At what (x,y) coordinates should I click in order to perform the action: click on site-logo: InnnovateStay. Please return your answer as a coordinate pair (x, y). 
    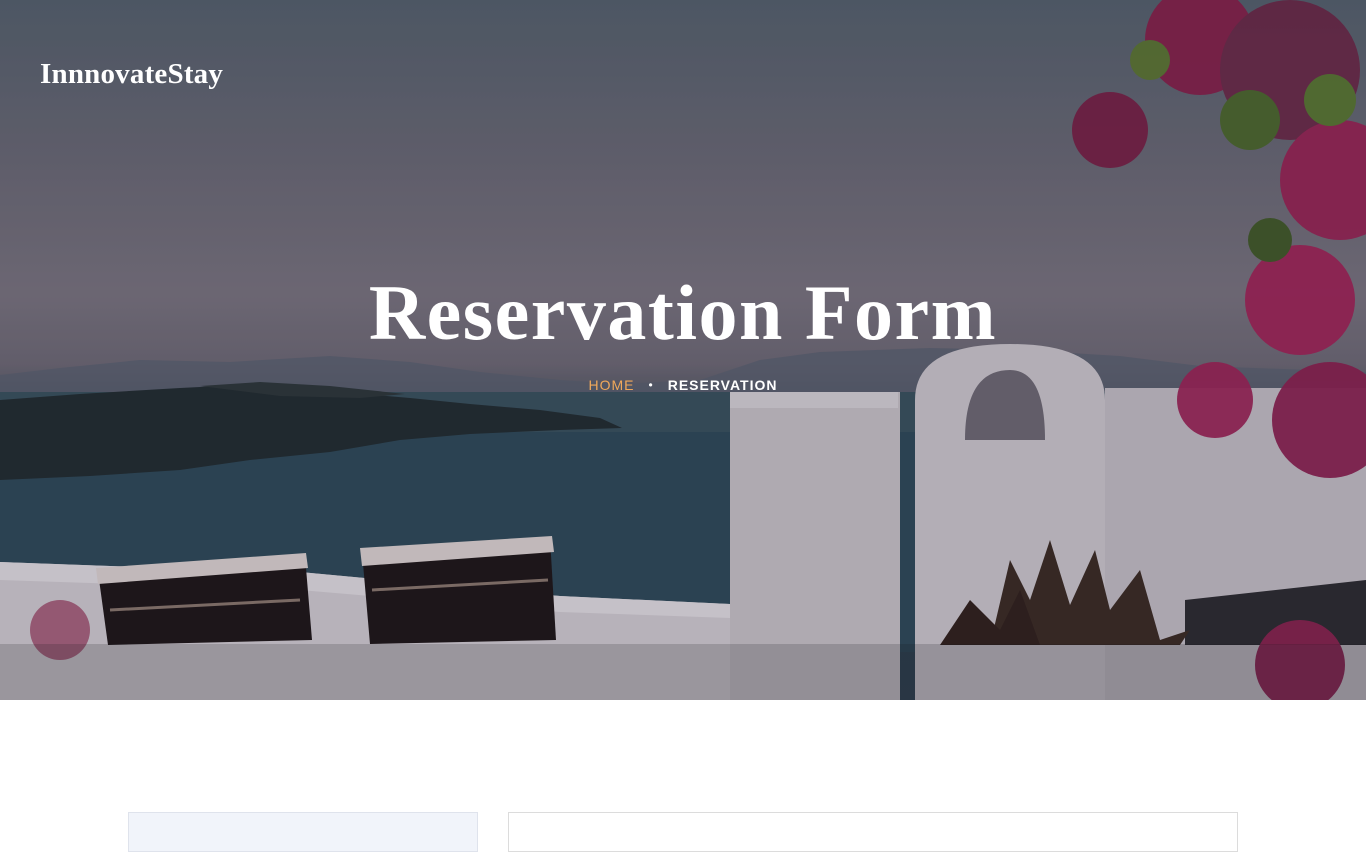
    Looking at the image, I should click on (131, 74).